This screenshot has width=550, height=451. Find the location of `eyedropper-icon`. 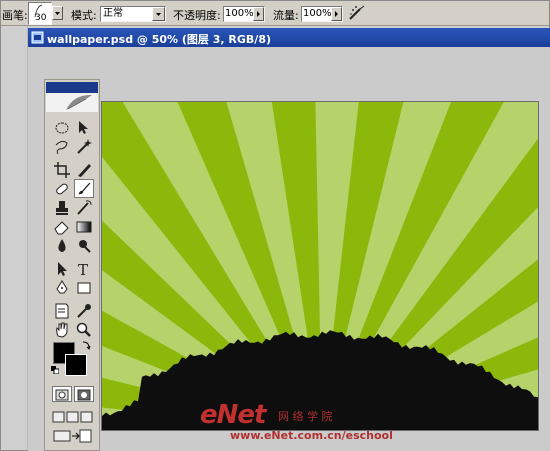

eyedropper-icon is located at coordinates (84, 311).